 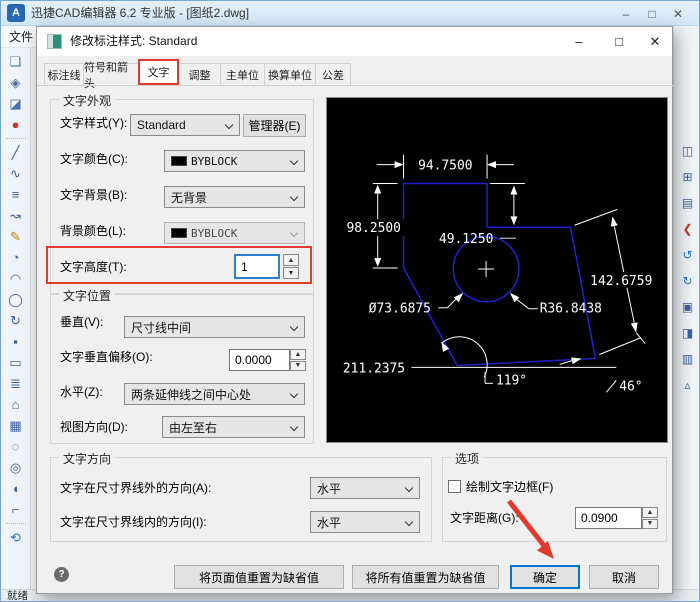 What do you see at coordinates (445, 166) in the screenshot?
I see `dim-top-label: 94.7500` at bounding box center [445, 166].